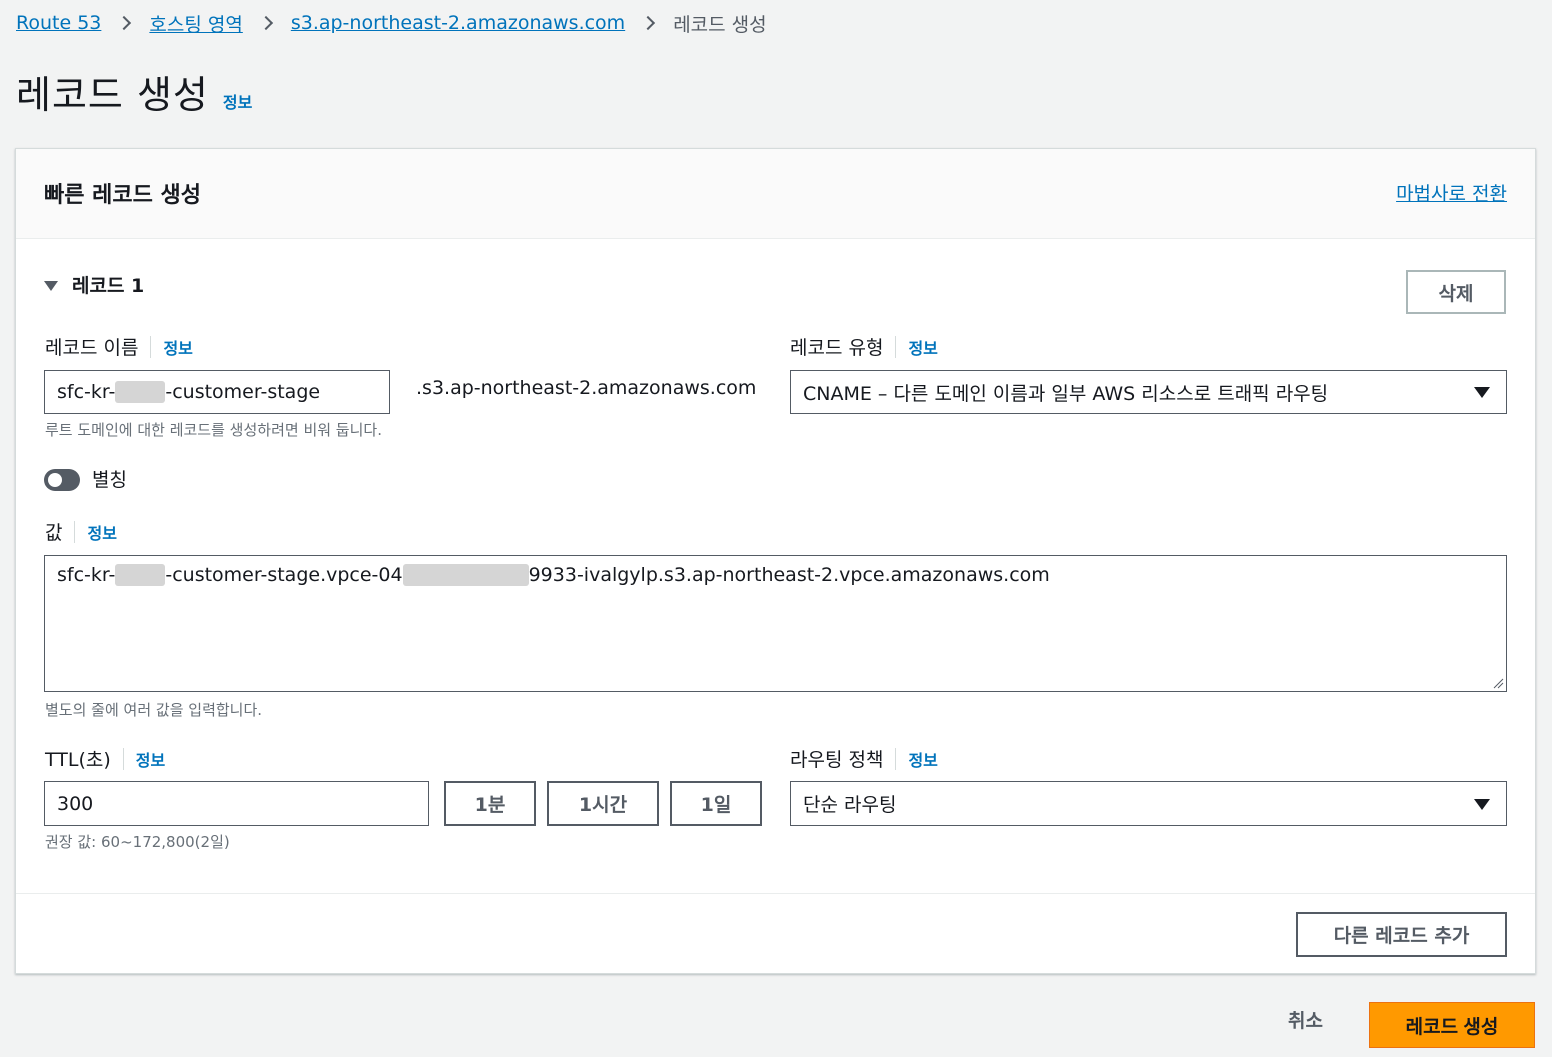  Describe the element at coordinates (716, 803) in the screenshot. I see `ttl-1day-button: 1일` at that location.